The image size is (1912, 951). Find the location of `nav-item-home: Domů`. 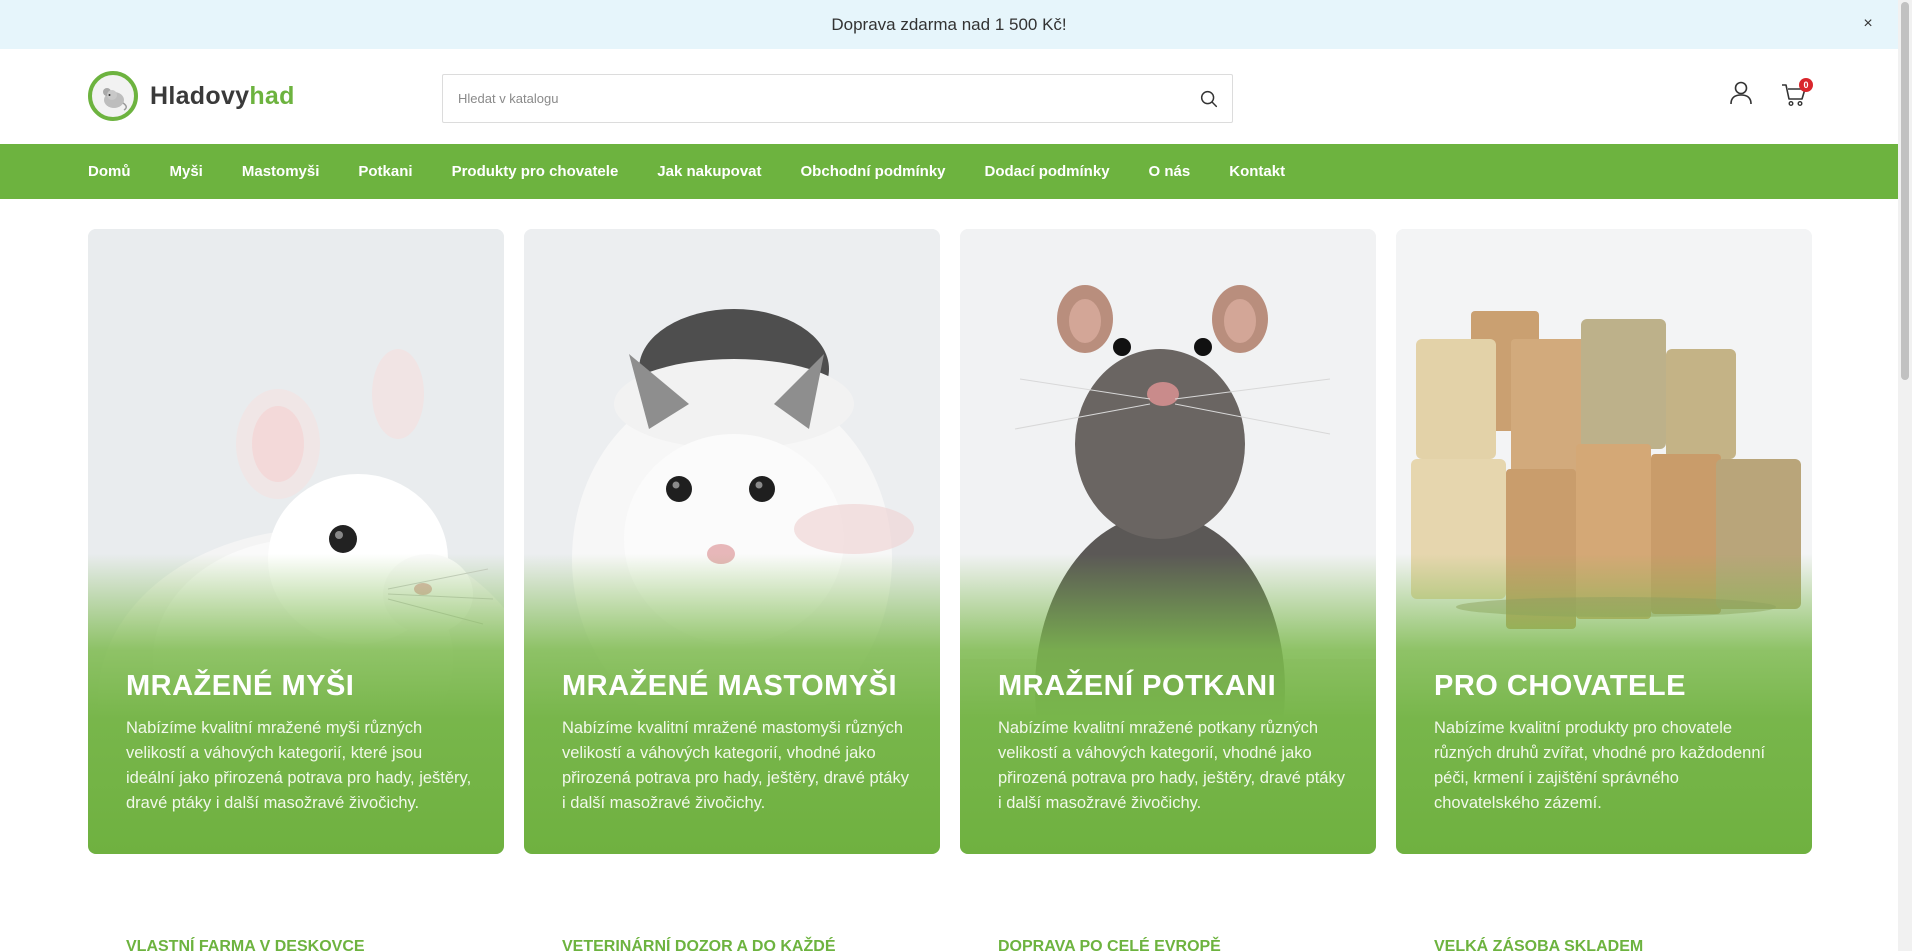

nav-item-home: Domů is located at coordinates (109, 171).